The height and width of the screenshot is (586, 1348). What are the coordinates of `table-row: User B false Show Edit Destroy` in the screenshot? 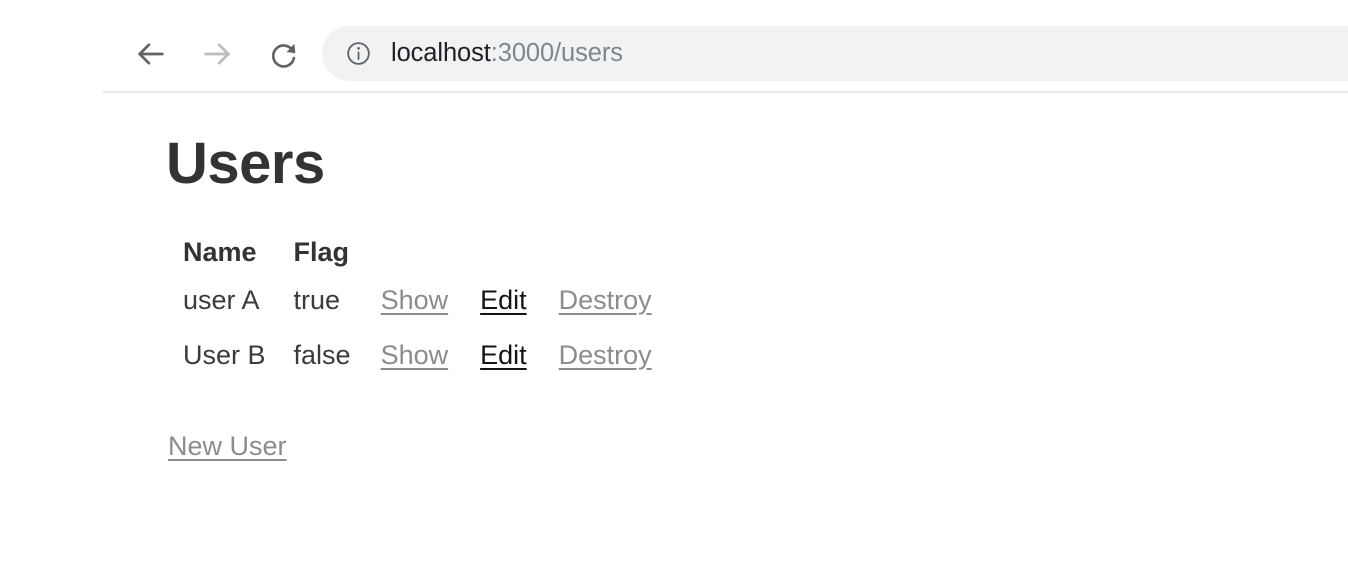 It's located at (418, 355).